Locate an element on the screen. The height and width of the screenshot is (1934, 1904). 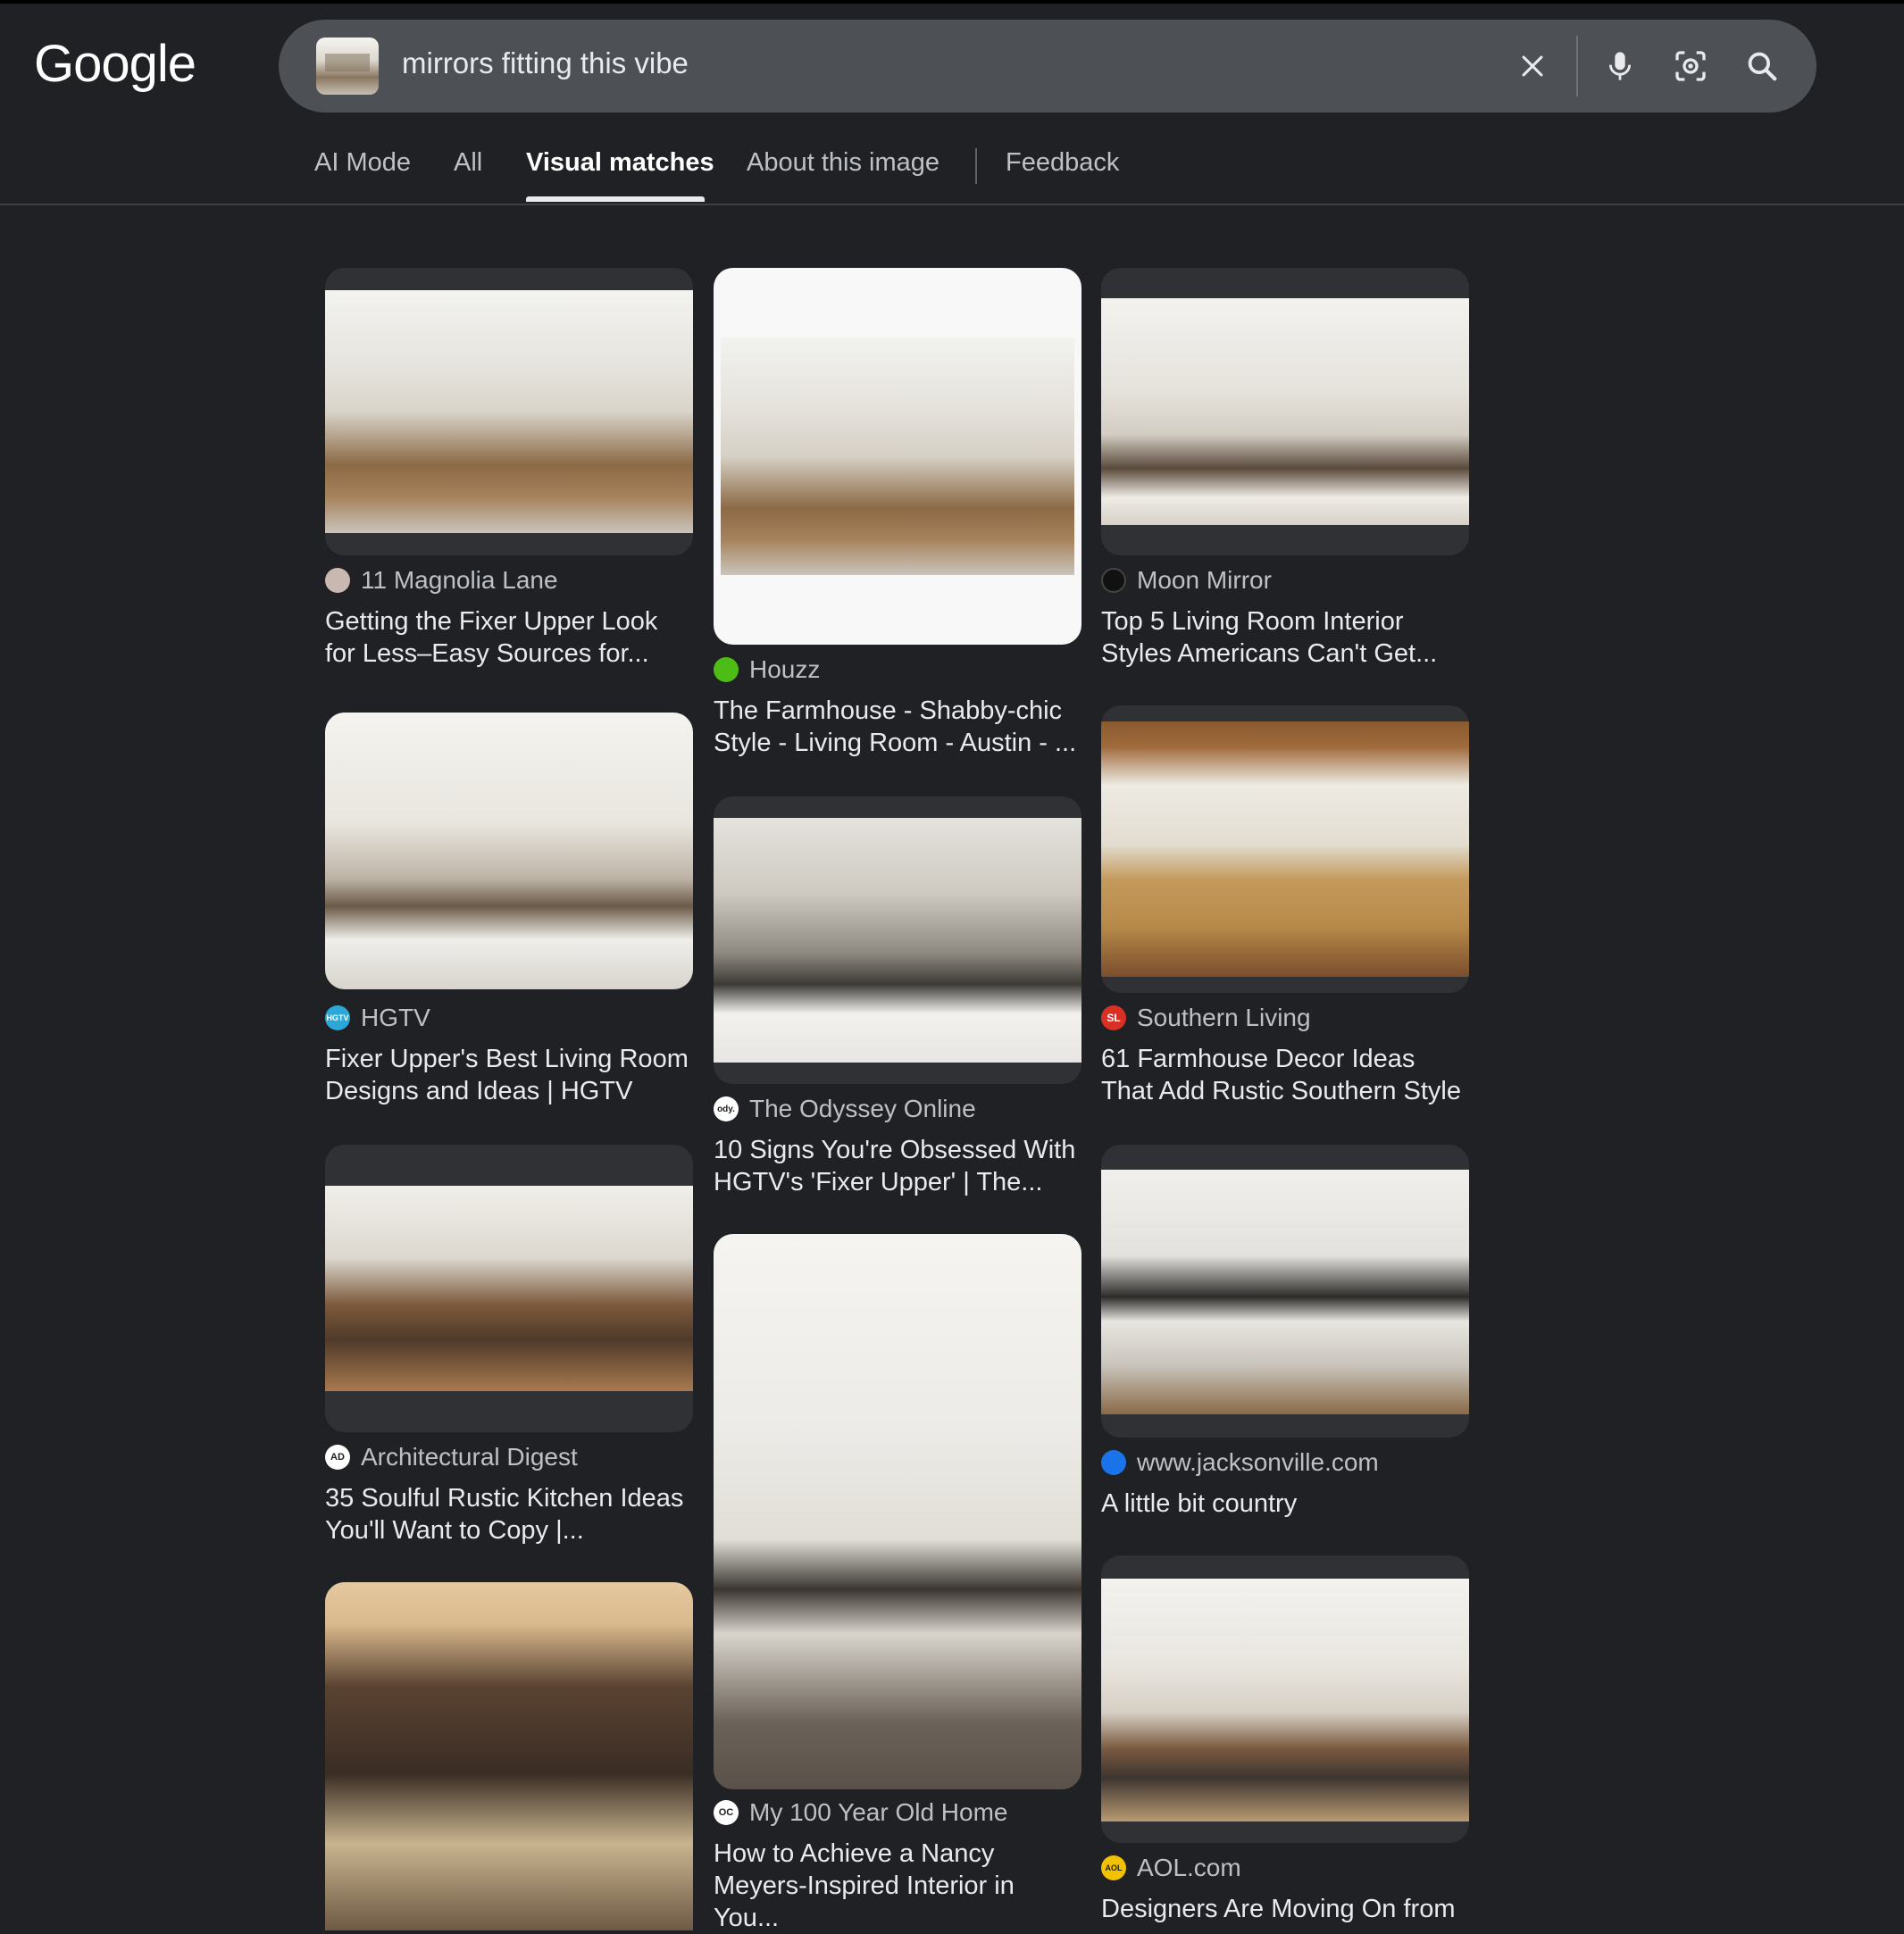
tab-separator is located at coordinates (976, 166).